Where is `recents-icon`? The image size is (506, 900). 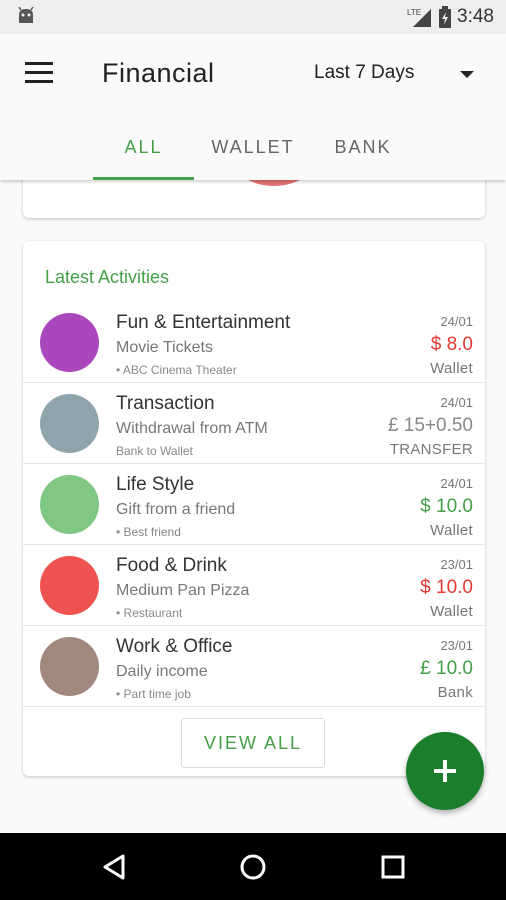 recents-icon is located at coordinates (393, 867).